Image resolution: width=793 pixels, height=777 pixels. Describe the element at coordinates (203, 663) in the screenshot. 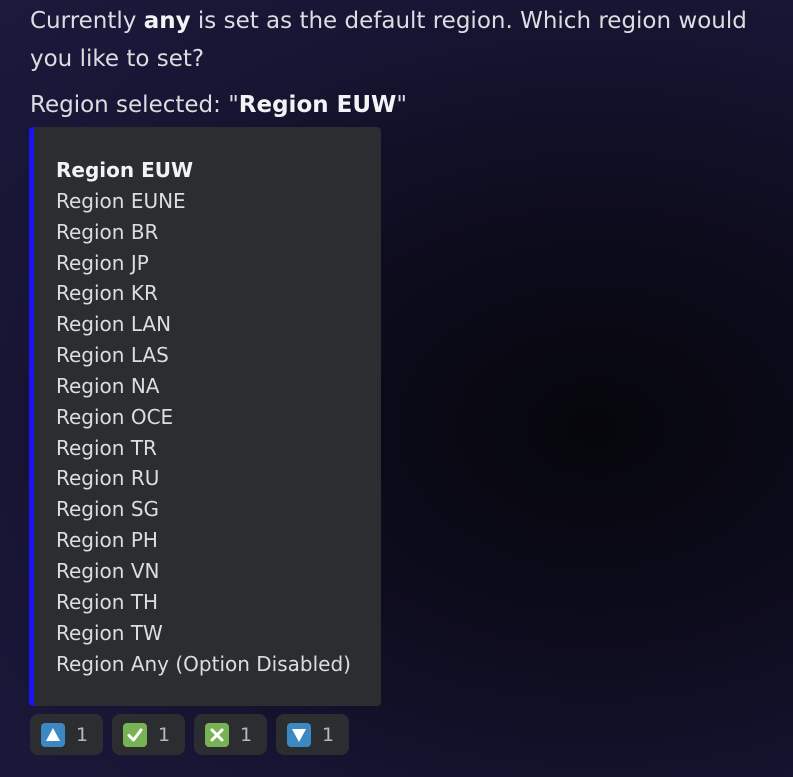

I see `region-item: Region Any (Option Disabled)` at that location.